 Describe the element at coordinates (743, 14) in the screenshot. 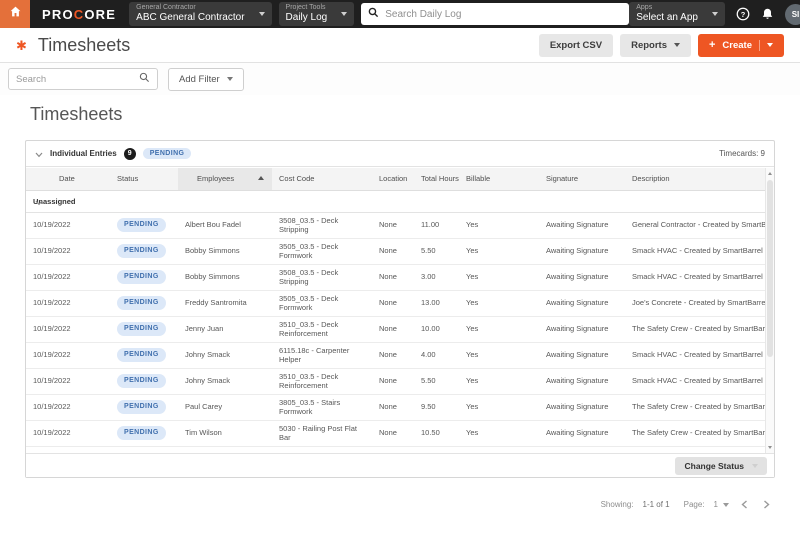

I see `help-icon: ?` at that location.